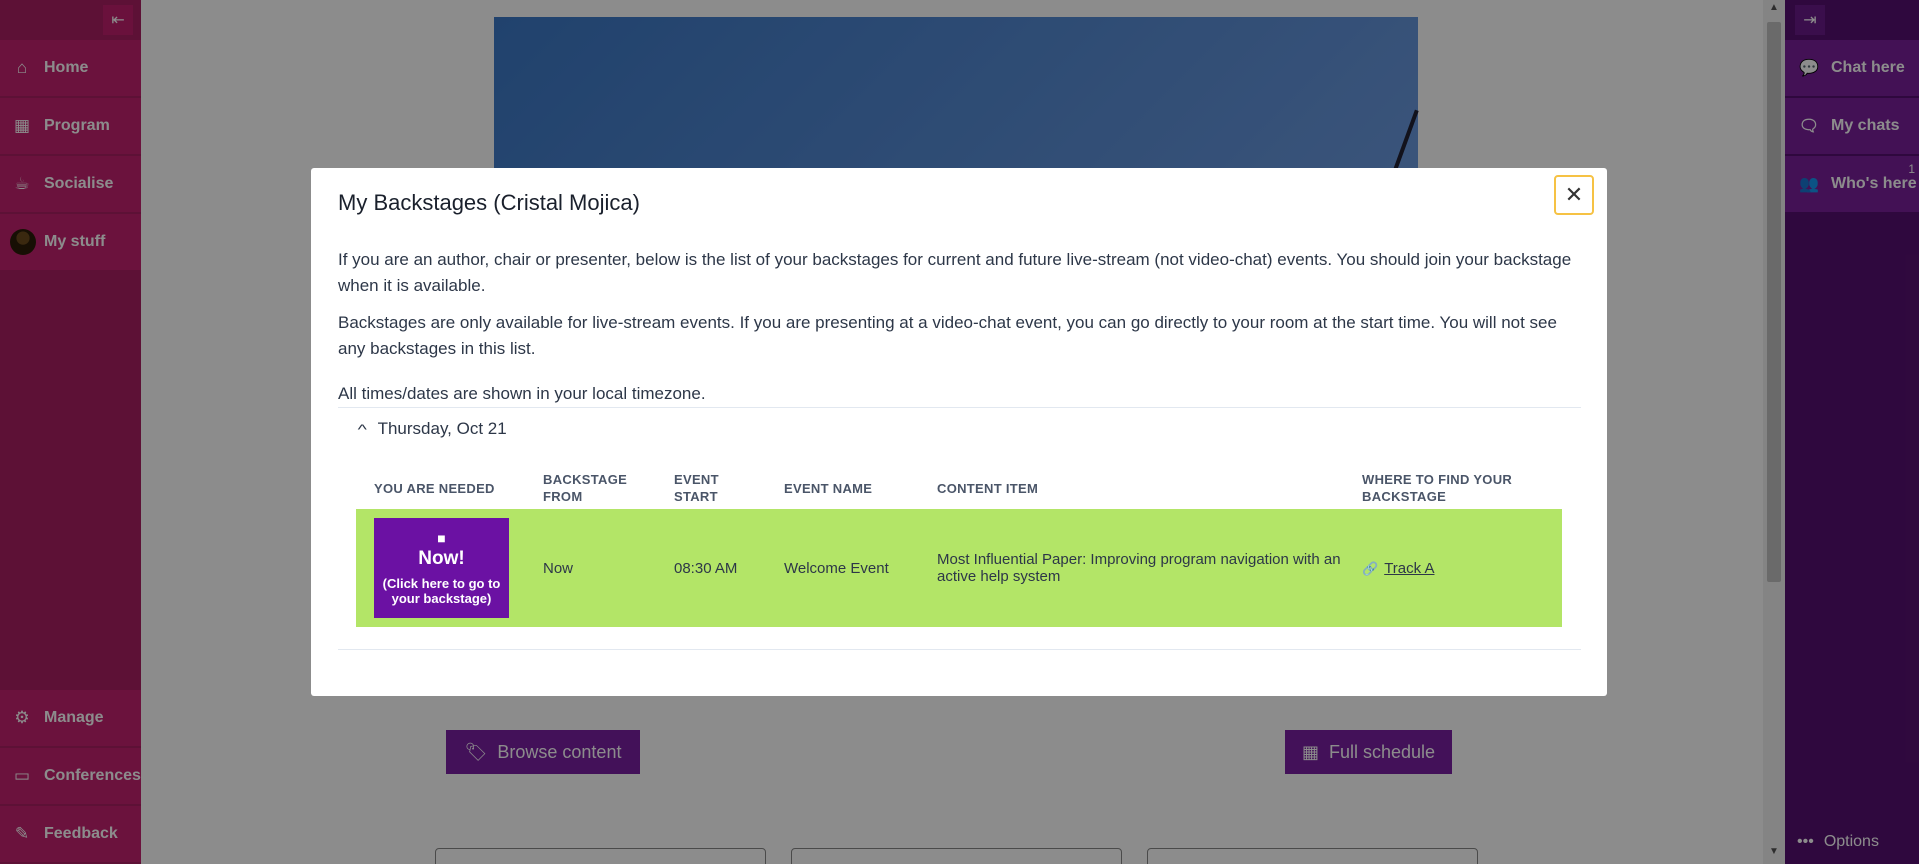  What do you see at coordinates (558, 568) in the screenshot?
I see `backstage-from-cell: Now` at bounding box center [558, 568].